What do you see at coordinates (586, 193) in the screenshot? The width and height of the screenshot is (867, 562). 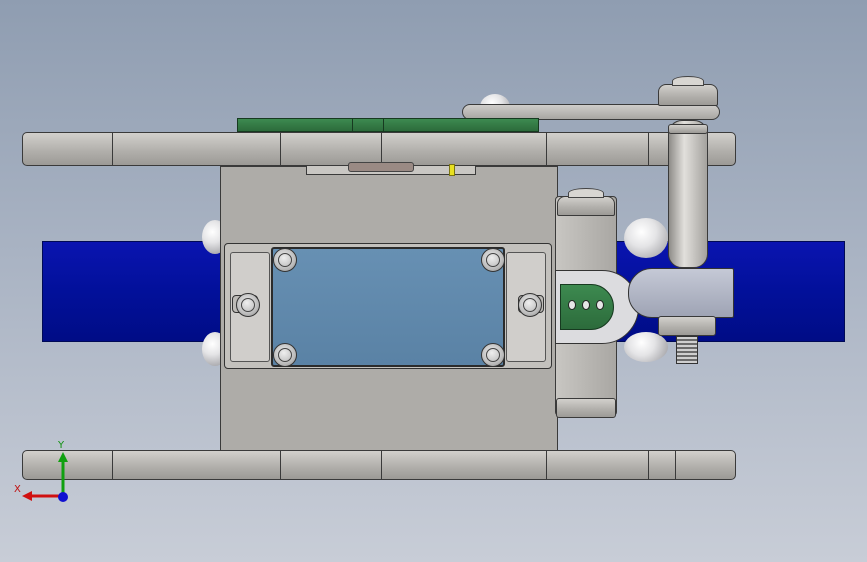 I see `side-clamp-screw-icon` at bounding box center [586, 193].